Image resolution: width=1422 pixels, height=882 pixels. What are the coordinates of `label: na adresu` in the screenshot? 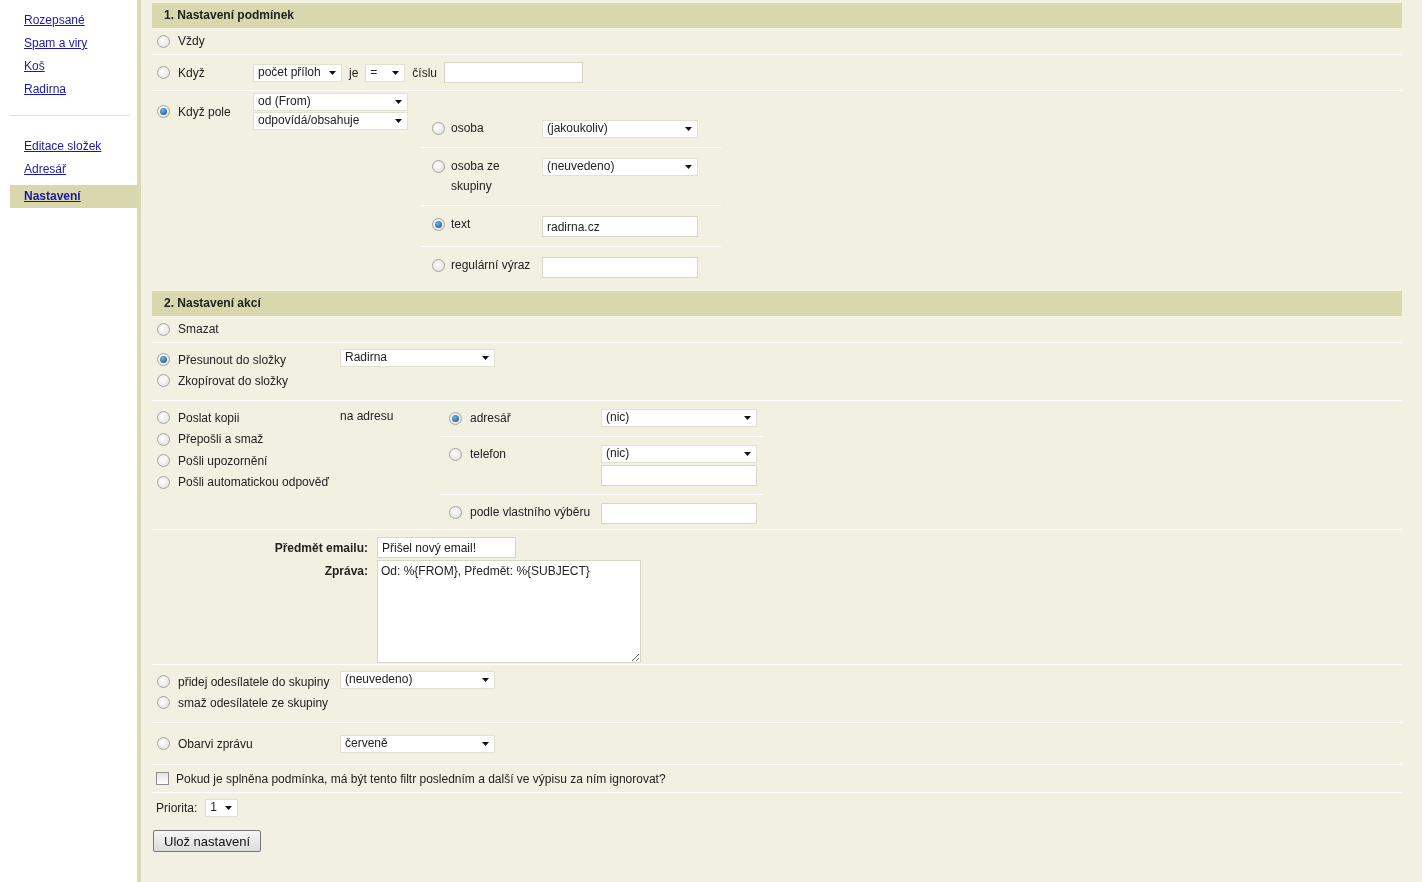 It's located at (367, 415).